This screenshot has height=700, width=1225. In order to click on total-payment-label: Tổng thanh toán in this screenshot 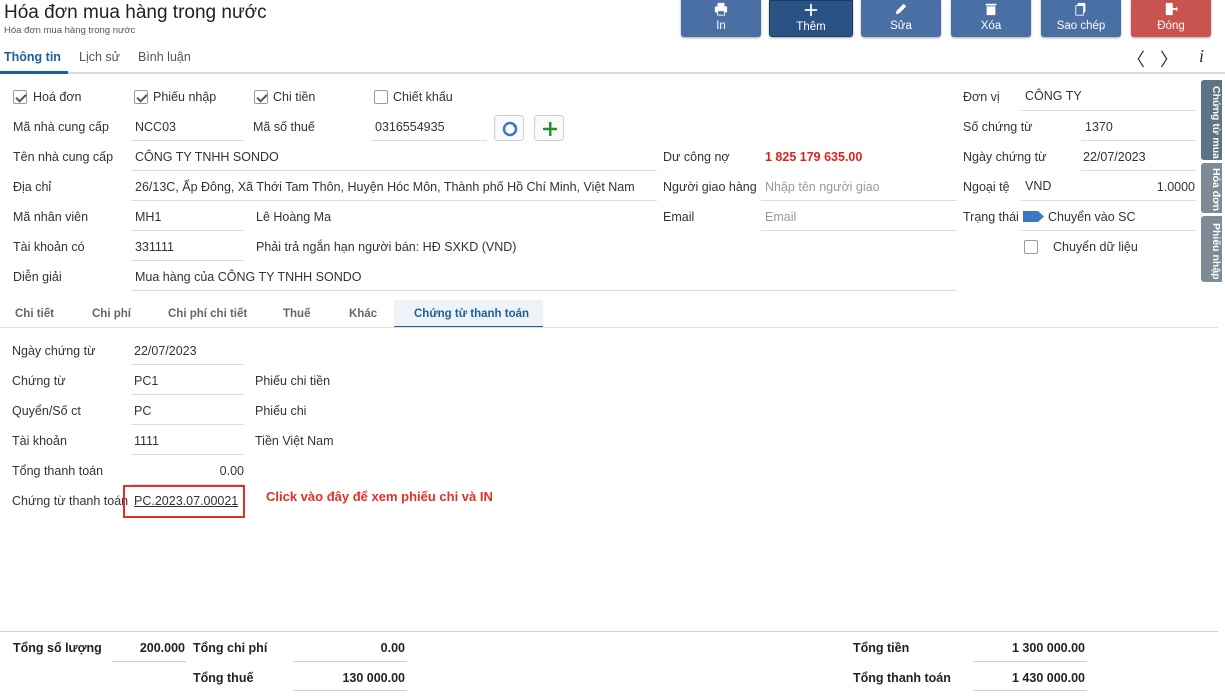, I will do `click(902, 678)`.